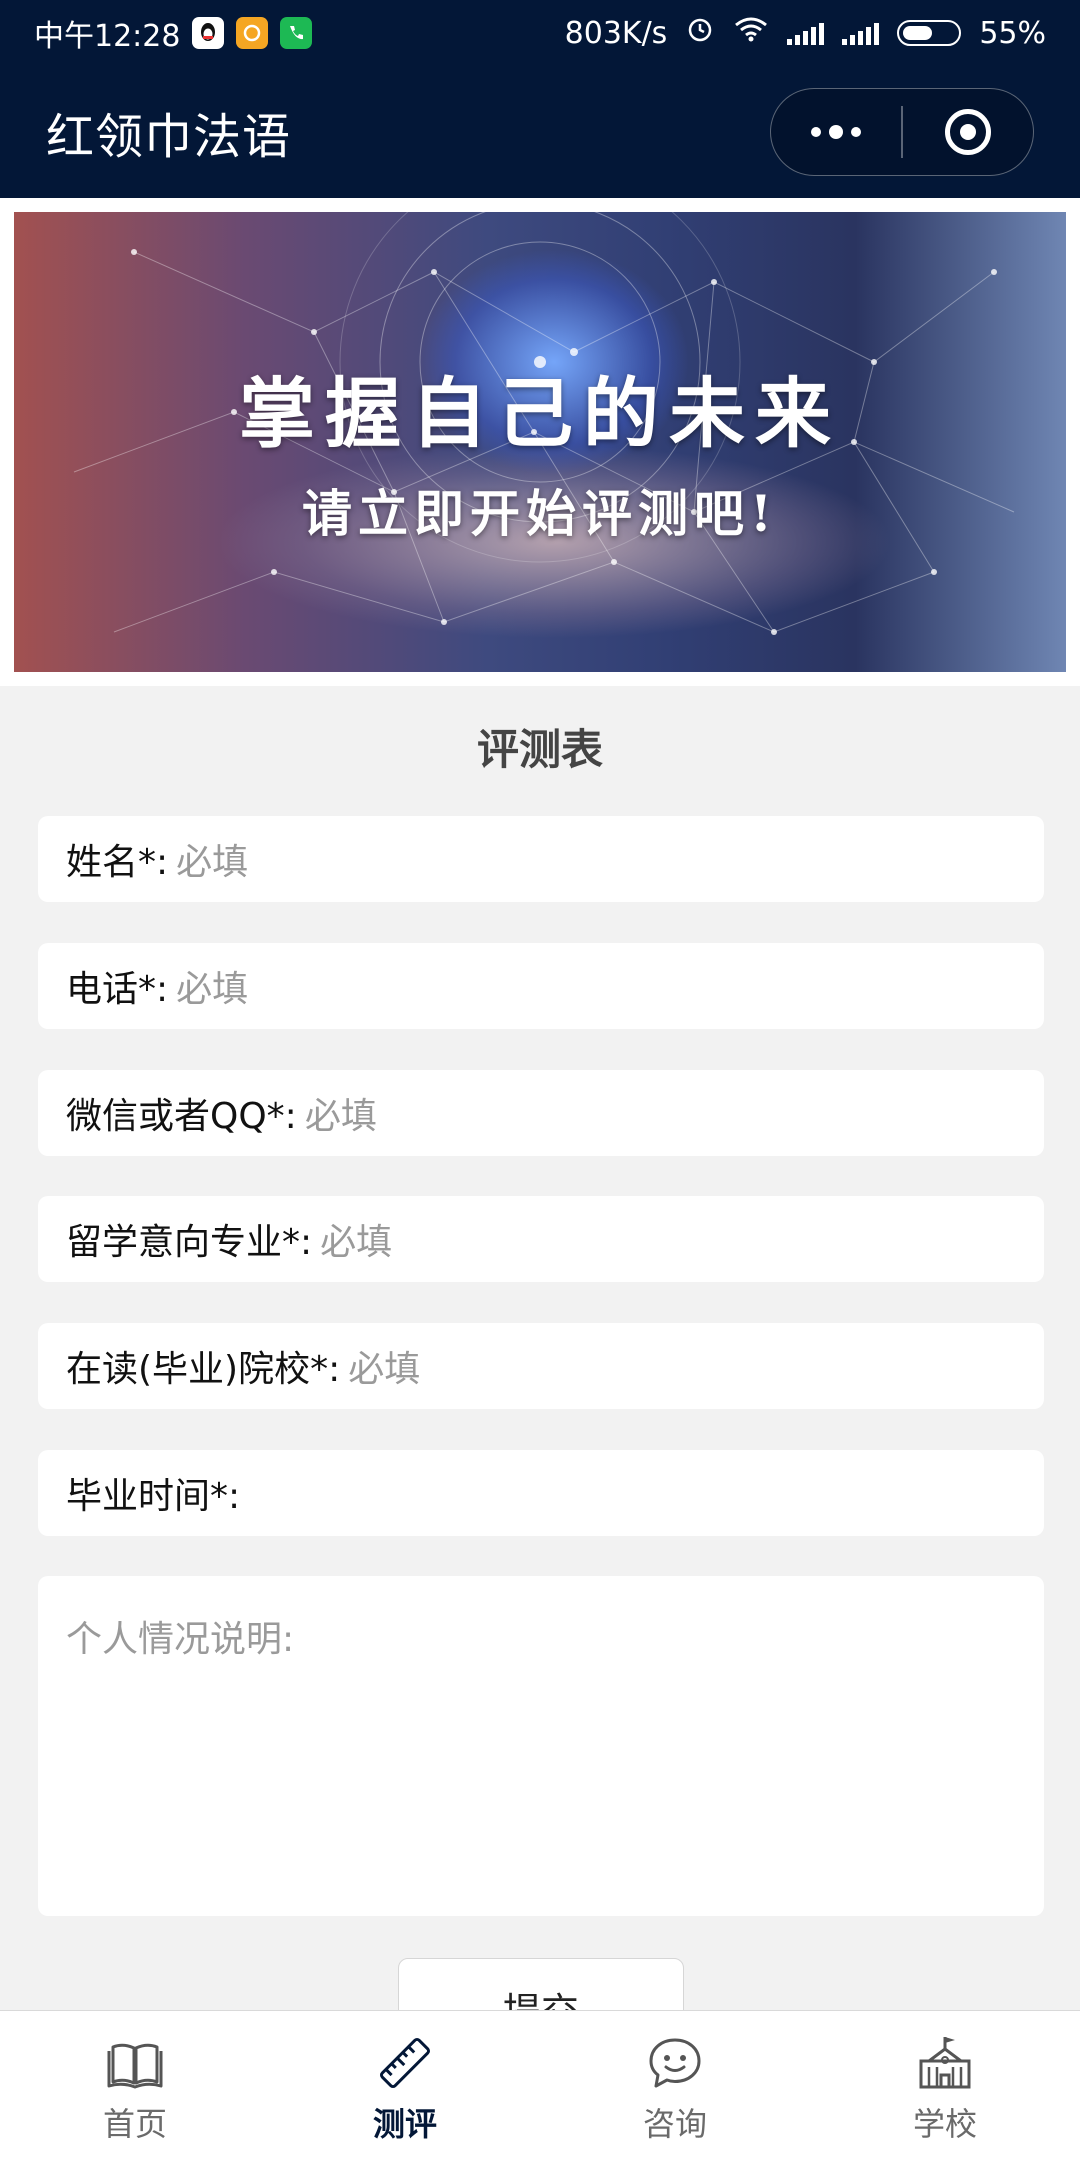  What do you see at coordinates (540, 413) in the screenshot?
I see `banner-title: 掌握自己的未来` at bounding box center [540, 413].